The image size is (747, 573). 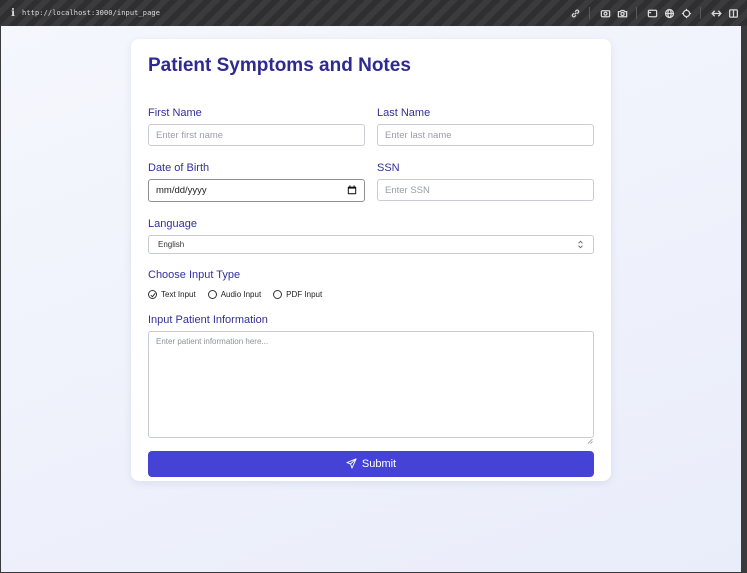 What do you see at coordinates (605, 13) in the screenshot?
I see `screenshot-icon` at bounding box center [605, 13].